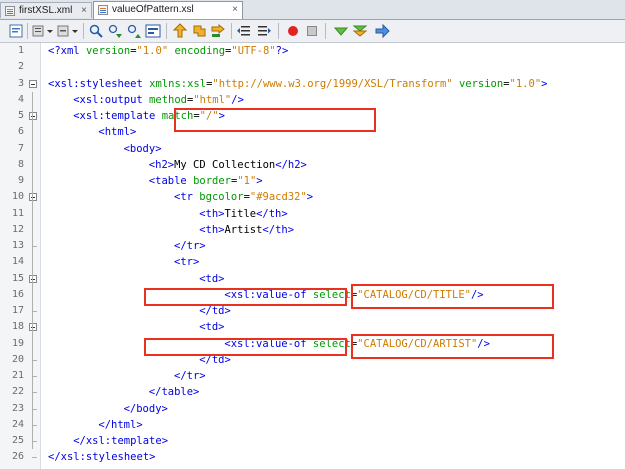  I want to click on line-number: 22, so click(17, 392).